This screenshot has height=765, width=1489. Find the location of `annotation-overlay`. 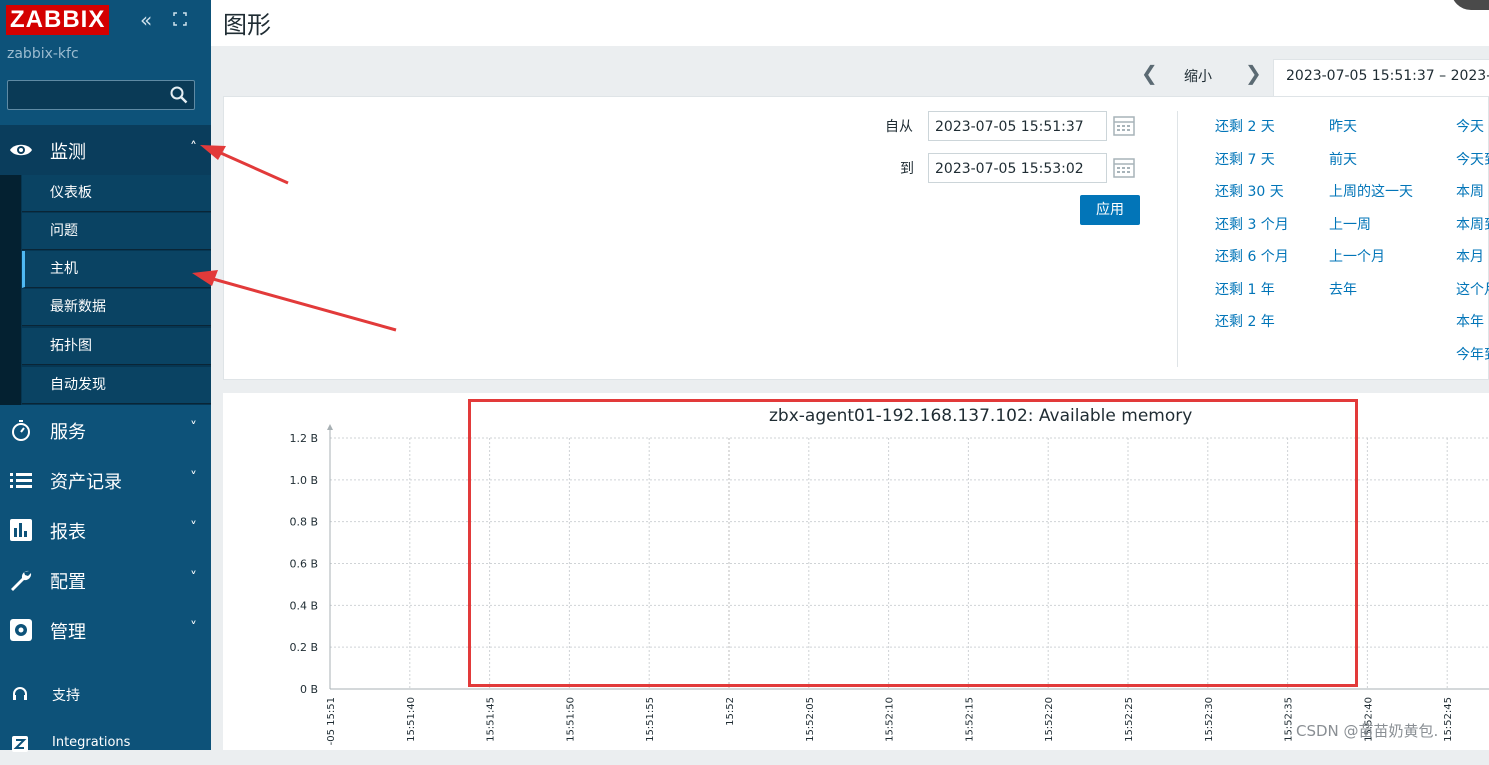

annotation-overlay is located at coordinates (294, 238).